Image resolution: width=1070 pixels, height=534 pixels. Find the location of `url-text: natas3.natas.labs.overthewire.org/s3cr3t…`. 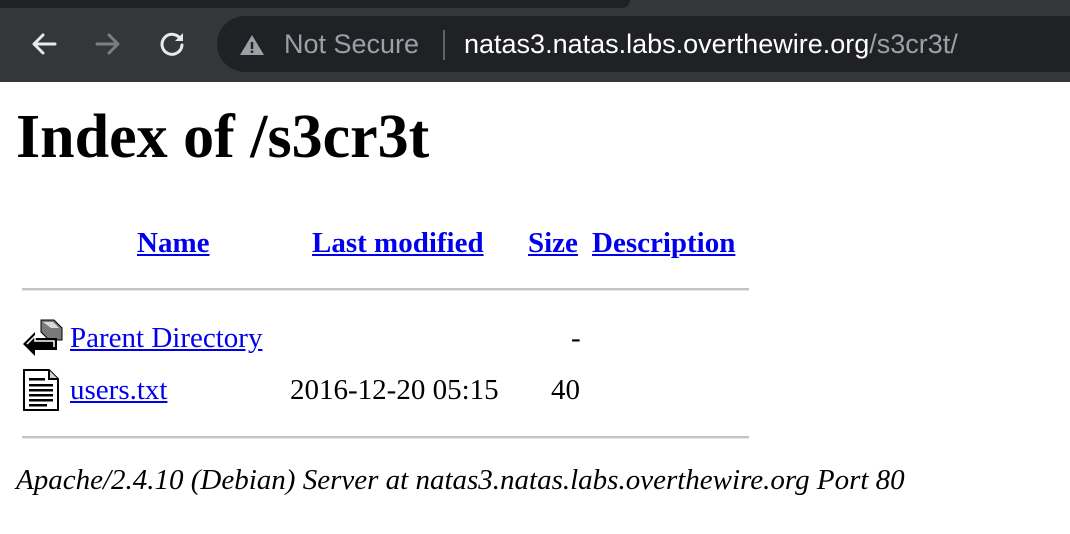

url-text: natas3.natas.labs.overthewire.org/s3cr3t… is located at coordinates (711, 44).